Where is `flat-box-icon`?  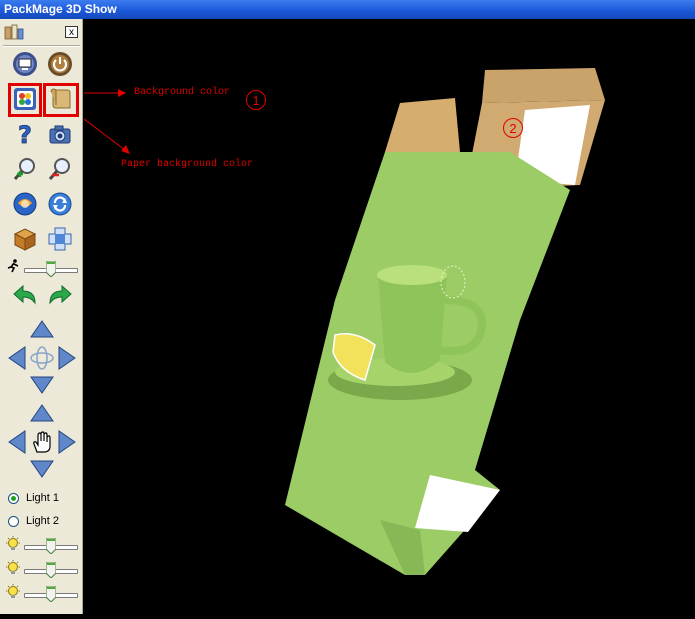 flat-box-icon is located at coordinates (60, 239).